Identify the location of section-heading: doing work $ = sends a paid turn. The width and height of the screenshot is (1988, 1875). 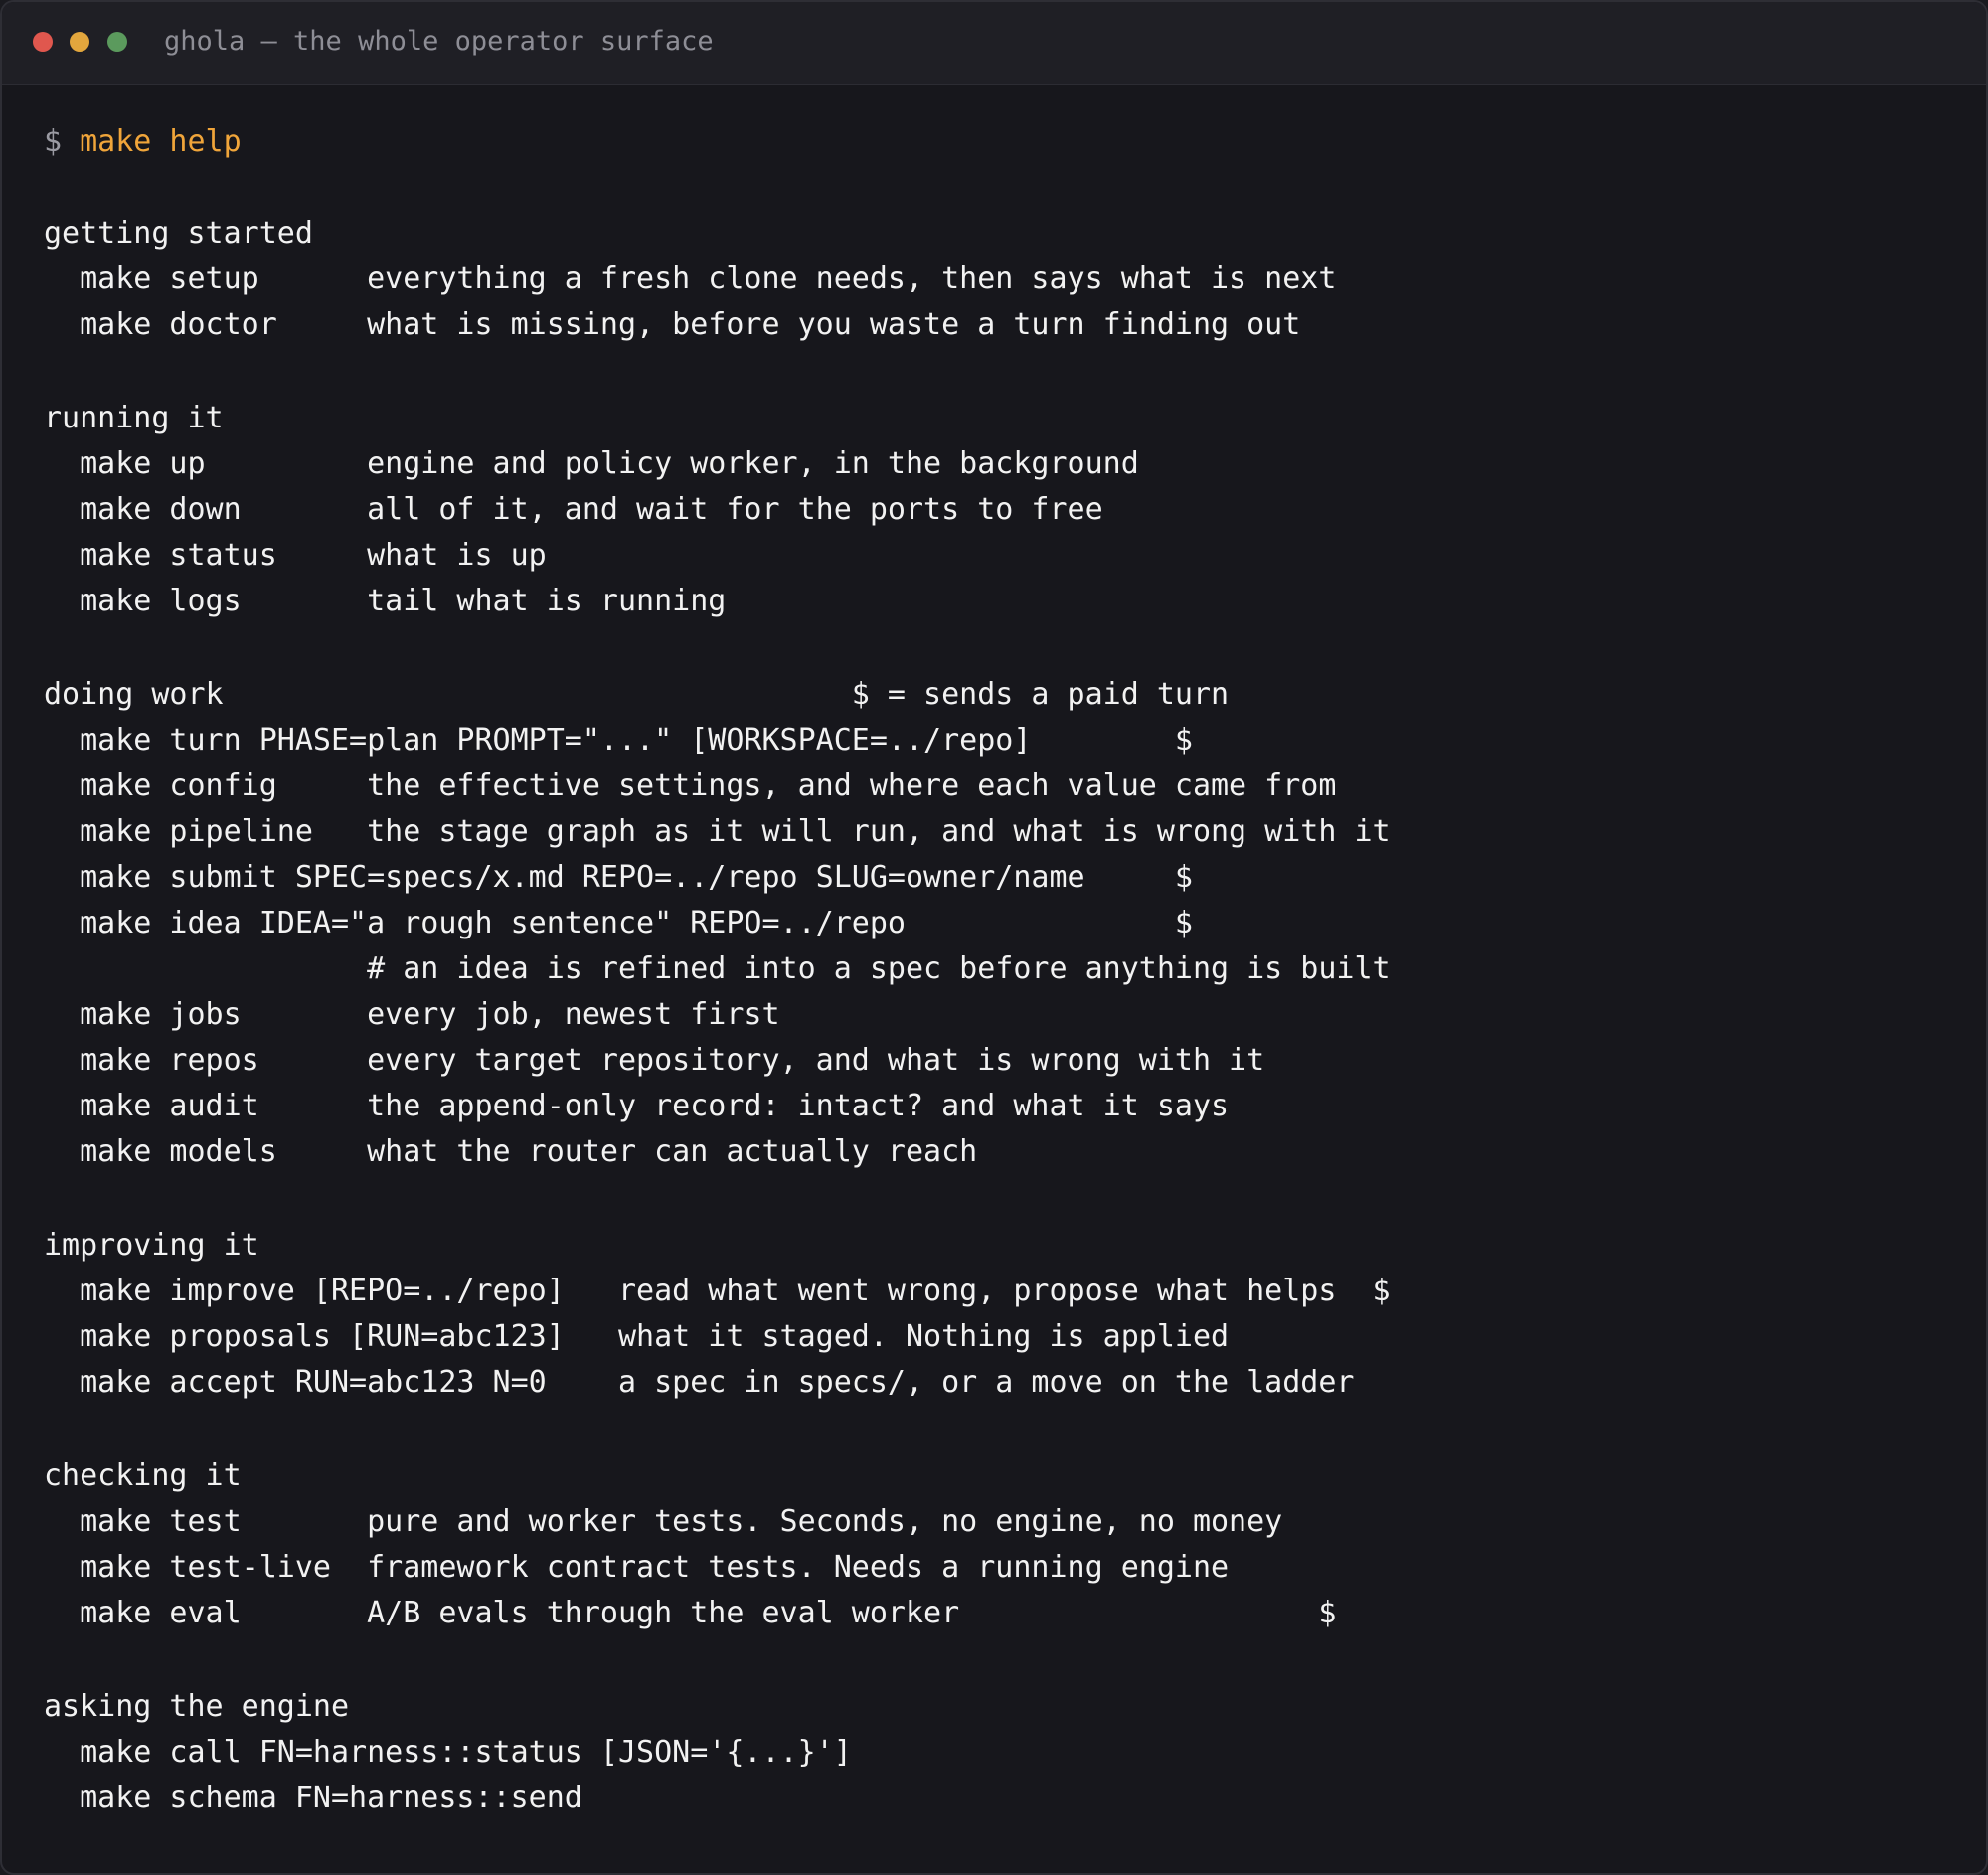
(637, 694).